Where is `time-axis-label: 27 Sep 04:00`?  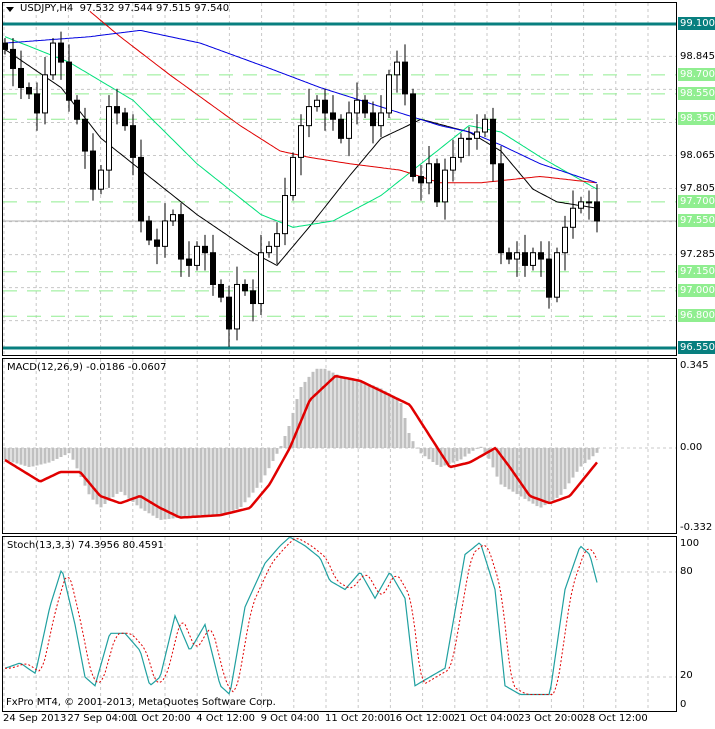 time-axis-label: 27 Sep 04:00 is located at coordinates (101, 718).